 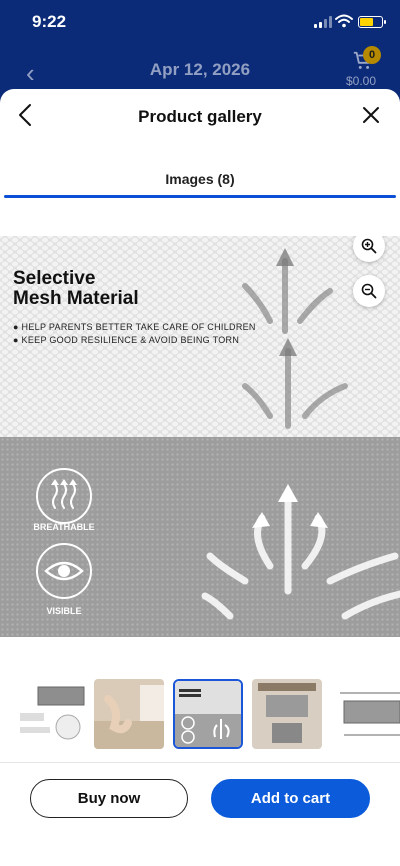 I want to click on breathable-icon, so click(x=64, y=496).